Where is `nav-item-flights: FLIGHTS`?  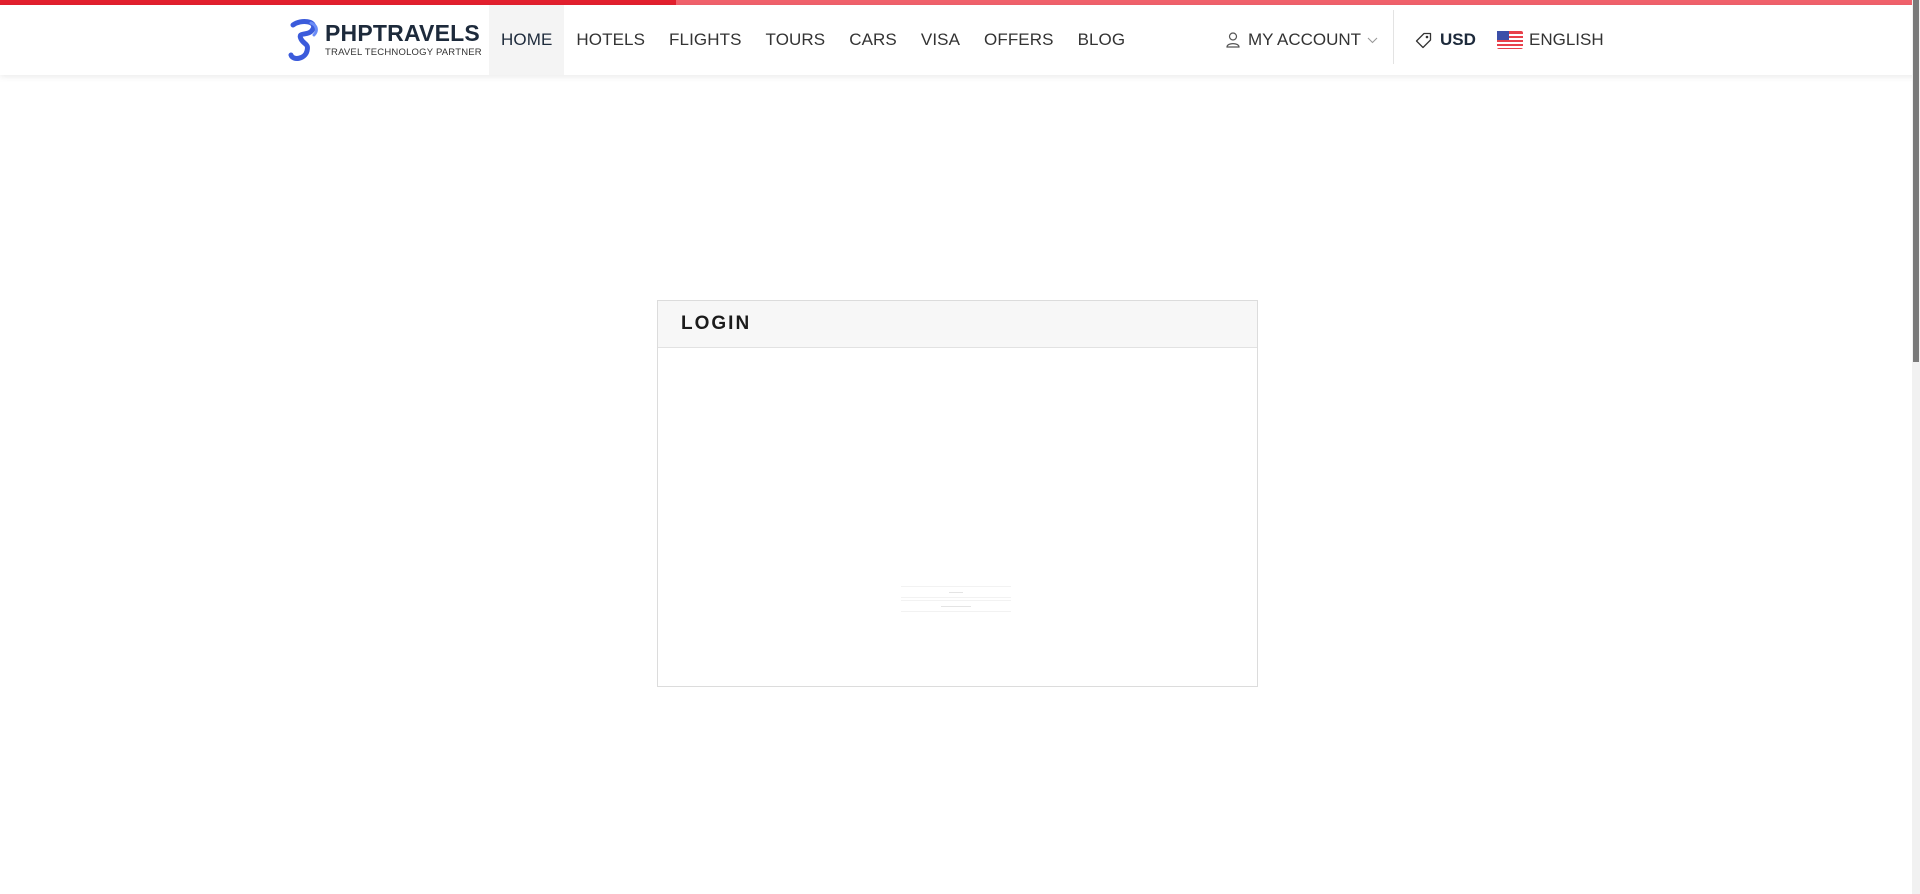 nav-item-flights: FLIGHTS is located at coordinates (705, 40).